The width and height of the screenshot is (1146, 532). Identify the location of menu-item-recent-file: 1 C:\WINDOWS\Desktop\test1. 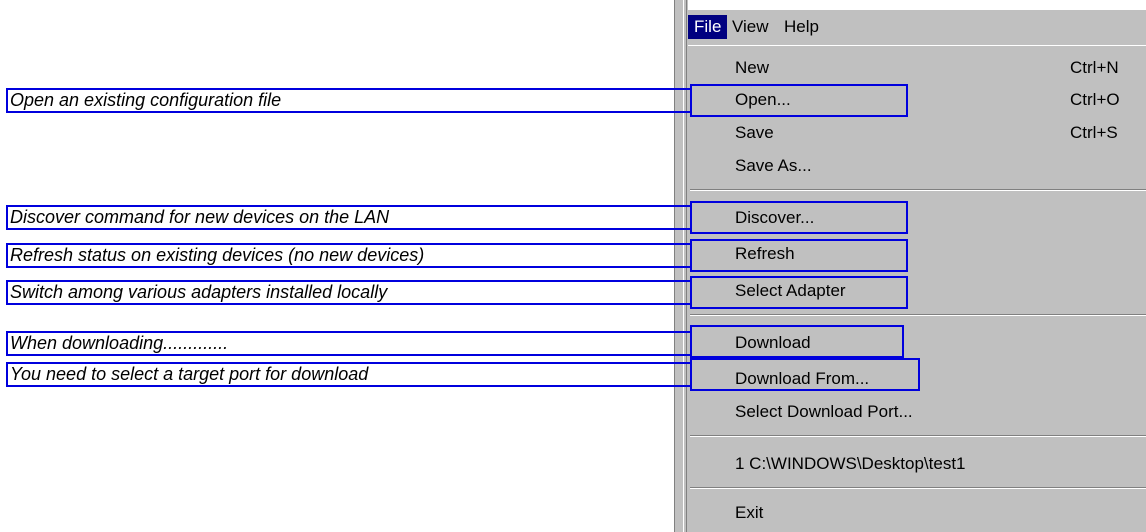
(917, 465).